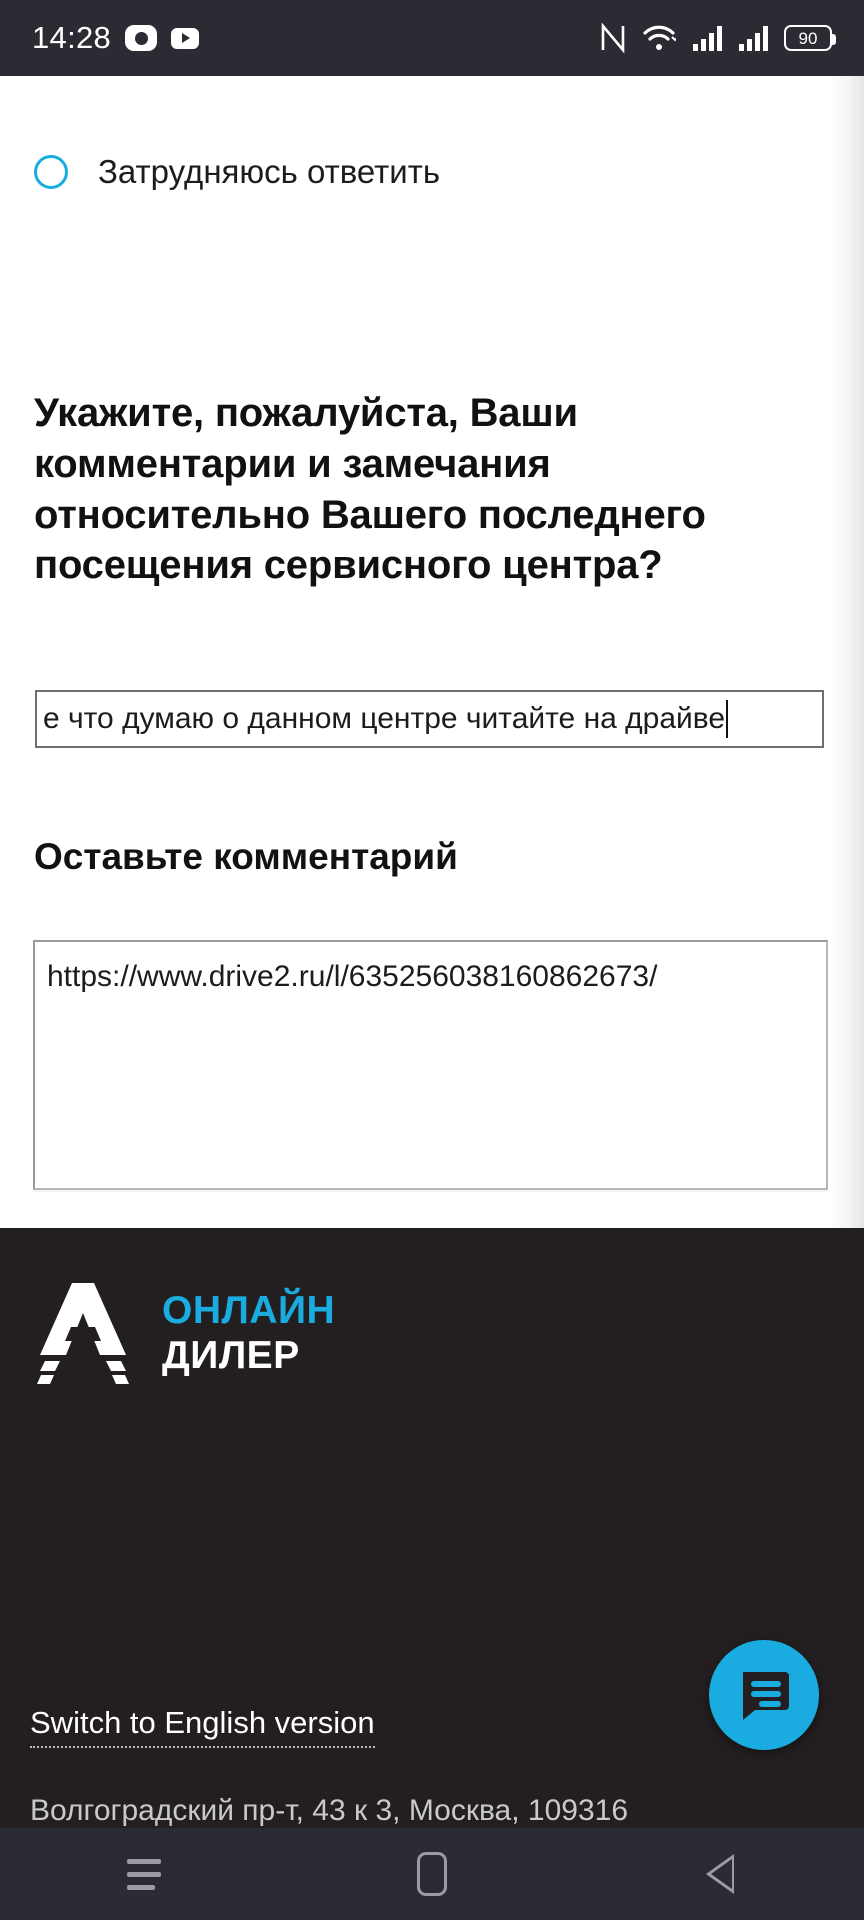 Image resolution: width=864 pixels, height=1920 pixels. I want to click on back-button, so click(720, 1874).